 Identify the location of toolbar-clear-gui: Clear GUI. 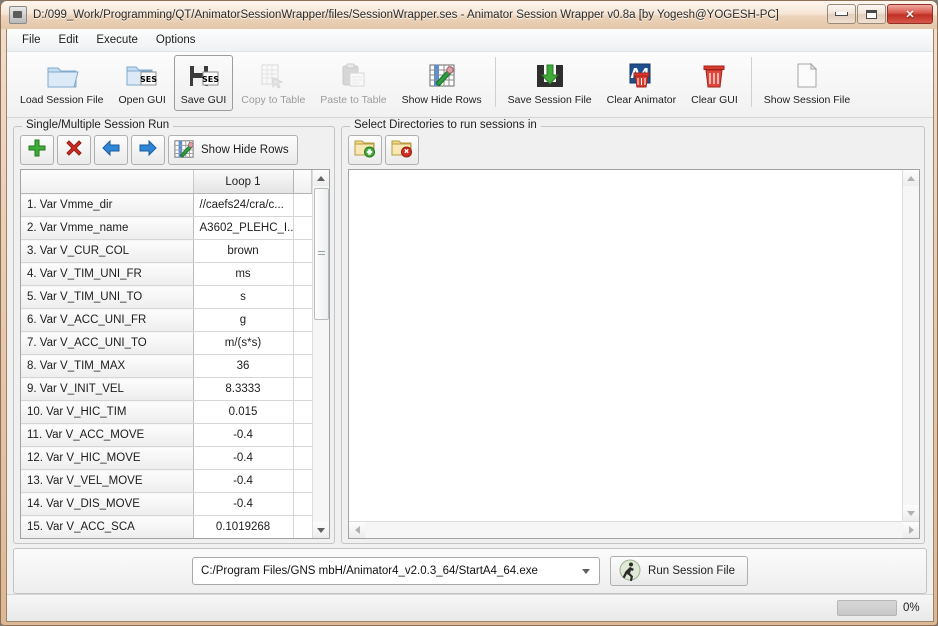
(714, 83).